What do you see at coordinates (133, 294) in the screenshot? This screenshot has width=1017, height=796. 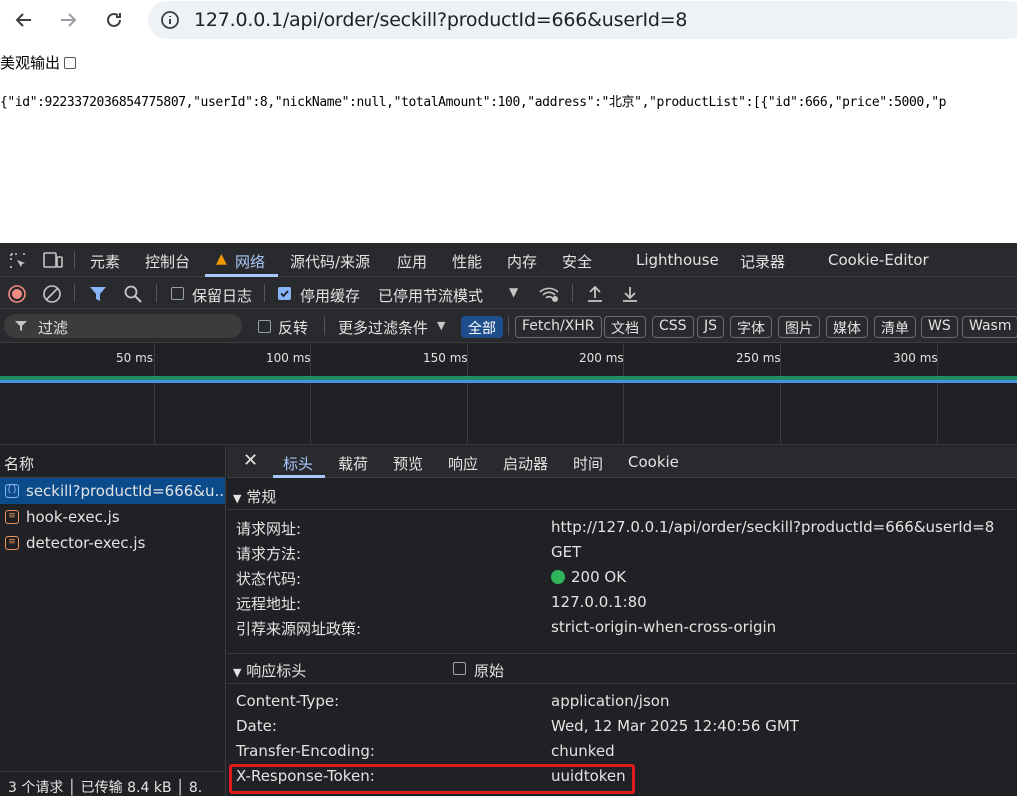 I see `search-icon` at bounding box center [133, 294].